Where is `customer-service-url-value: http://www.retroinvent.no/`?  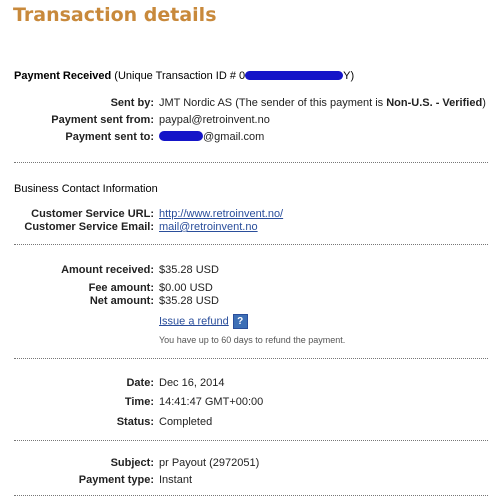 customer-service-url-value: http://www.retroinvent.no/ is located at coordinates (221, 214).